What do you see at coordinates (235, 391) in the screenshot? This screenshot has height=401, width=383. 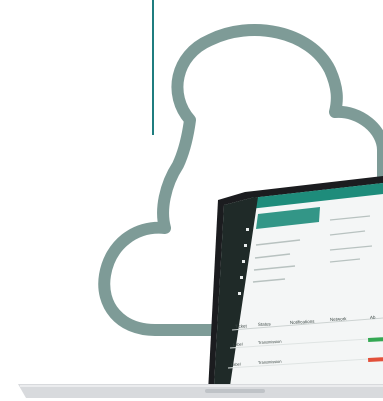 I see `laptop-hinge` at bounding box center [235, 391].